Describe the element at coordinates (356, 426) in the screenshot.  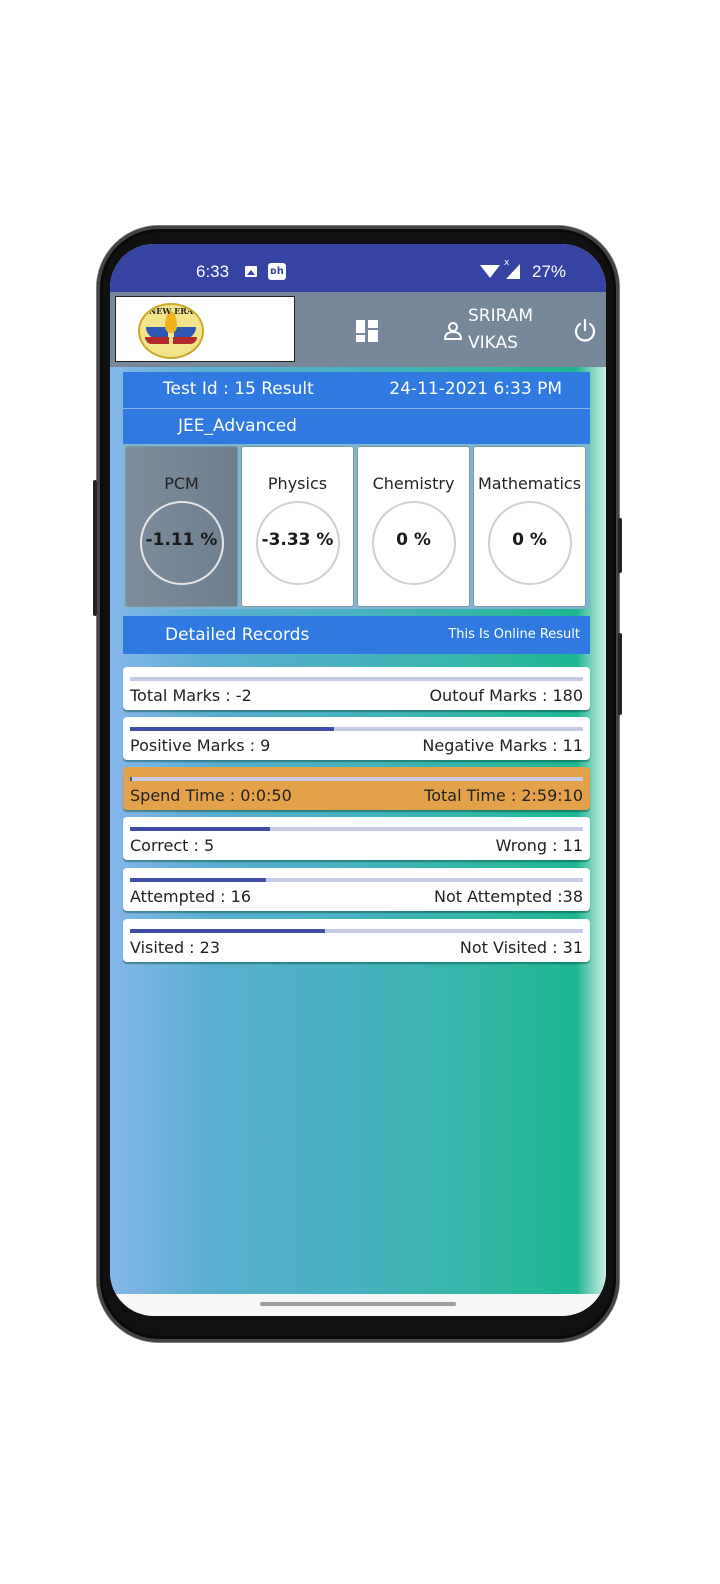
I see `exam-name-row: JEE_Advanced` at that location.